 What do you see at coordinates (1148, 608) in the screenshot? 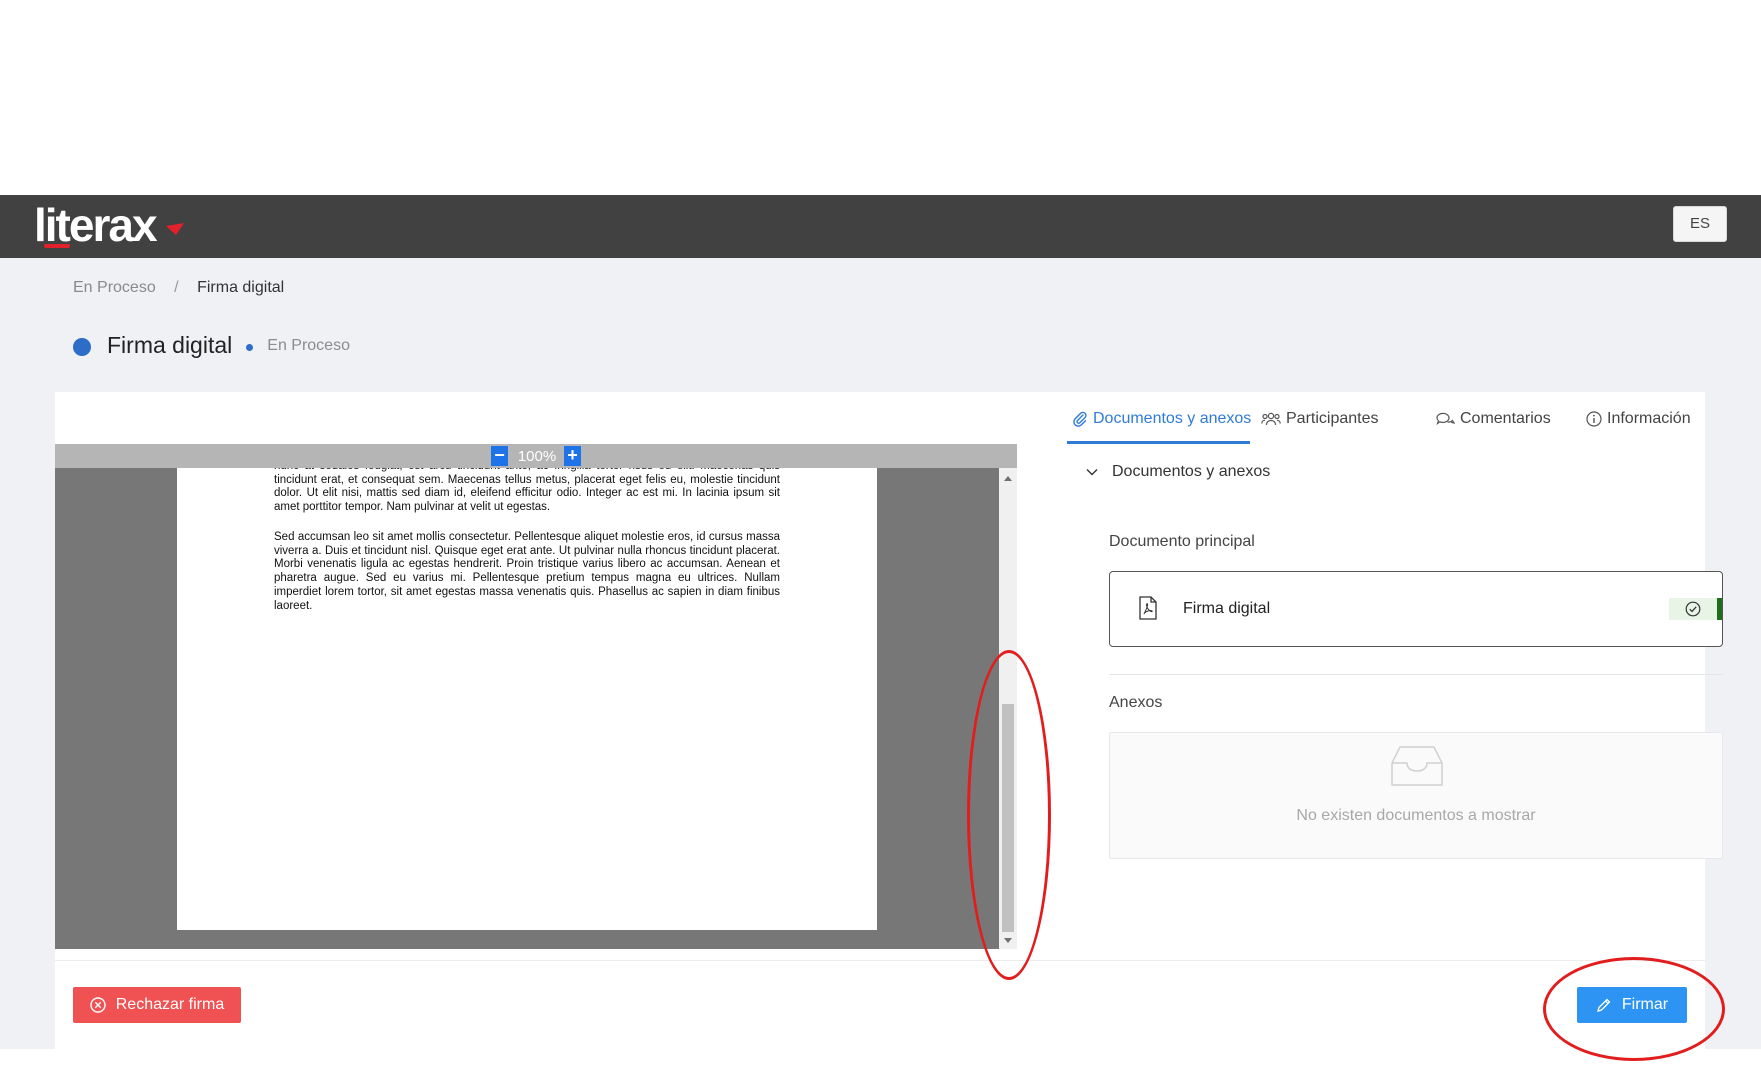
I see `pdf-file-icon` at bounding box center [1148, 608].